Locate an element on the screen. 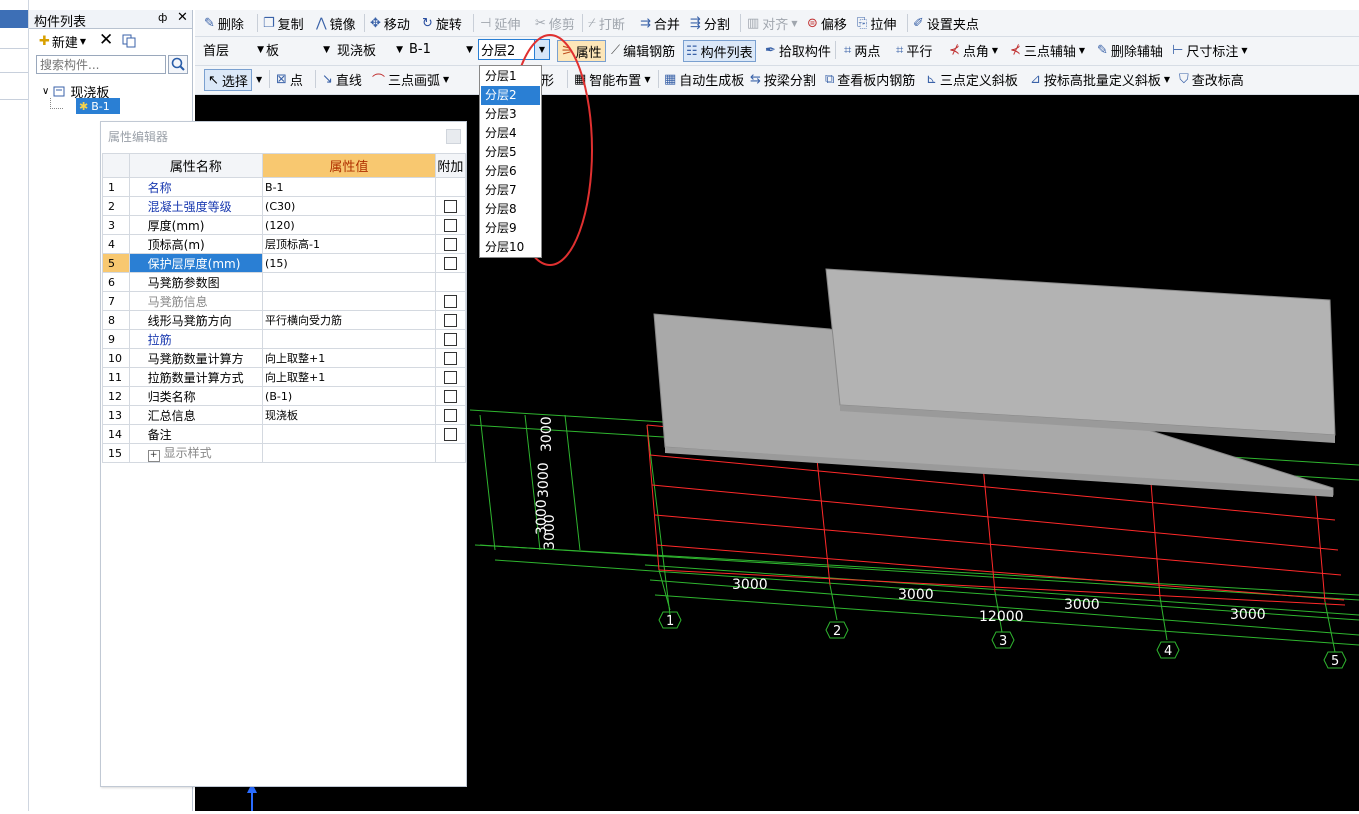 This screenshot has height=814, width=1359. table-row: 10 马凳筋数量计算方 向上取整+1 is located at coordinates (284, 358).